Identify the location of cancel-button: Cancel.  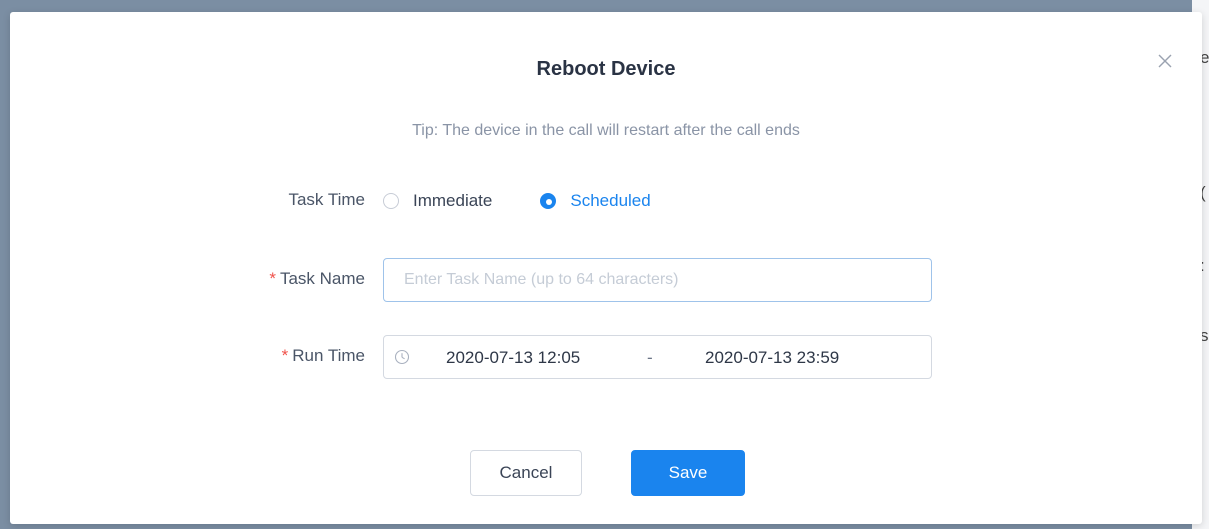
(526, 473).